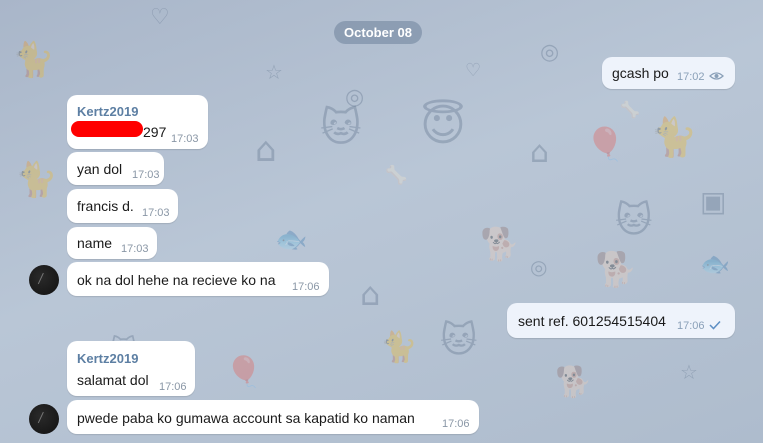  Describe the element at coordinates (155, 132) in the screenshot. I see `message-text: 297` at that location.